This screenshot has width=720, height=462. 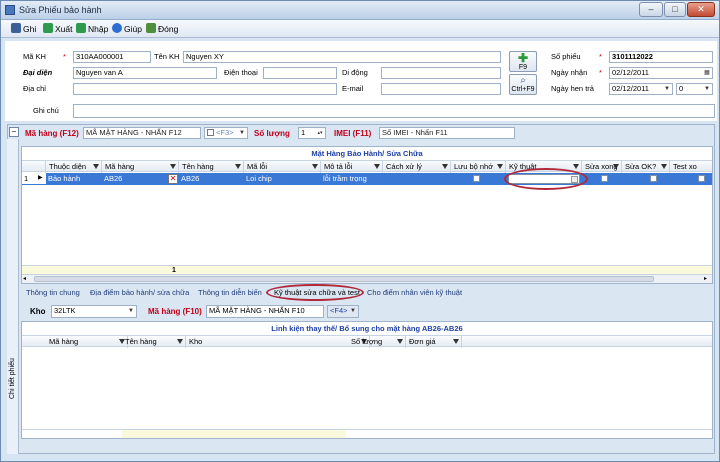 I want to click on collapse-toggle: −, so click(x=14, y=132).